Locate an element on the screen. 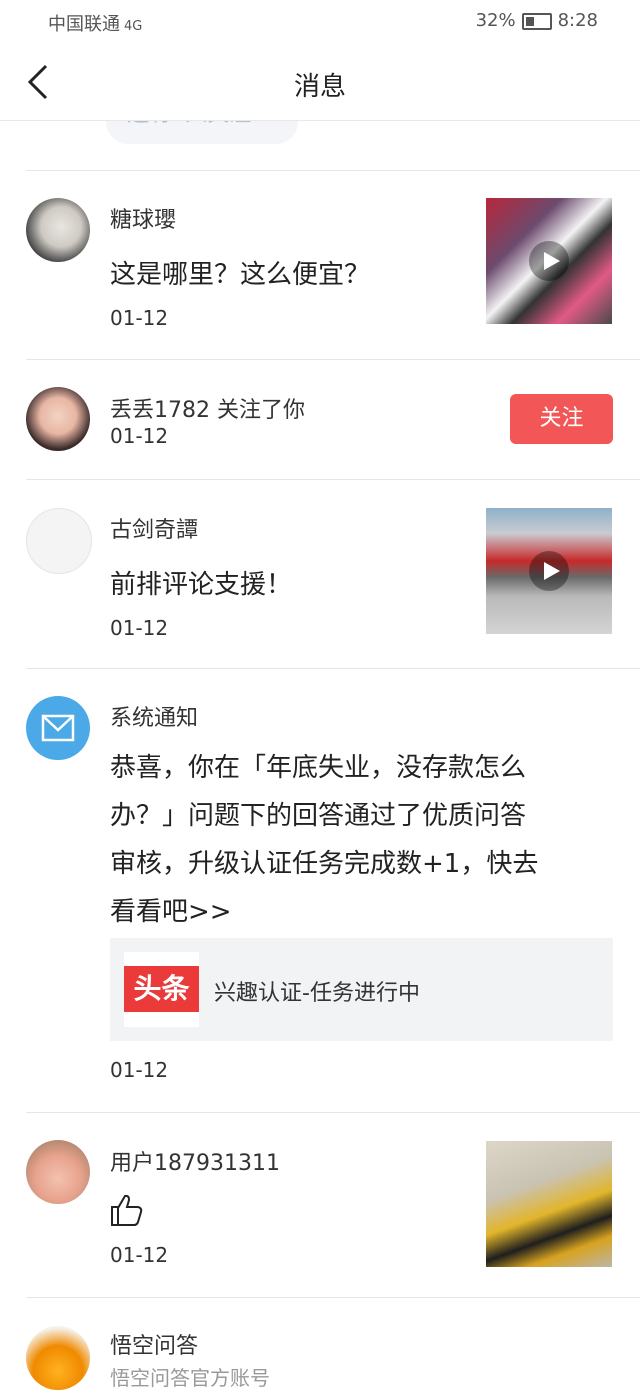 The image size is (640, 1391). user-name: 系统通知 is located at coordinates (154, 716).